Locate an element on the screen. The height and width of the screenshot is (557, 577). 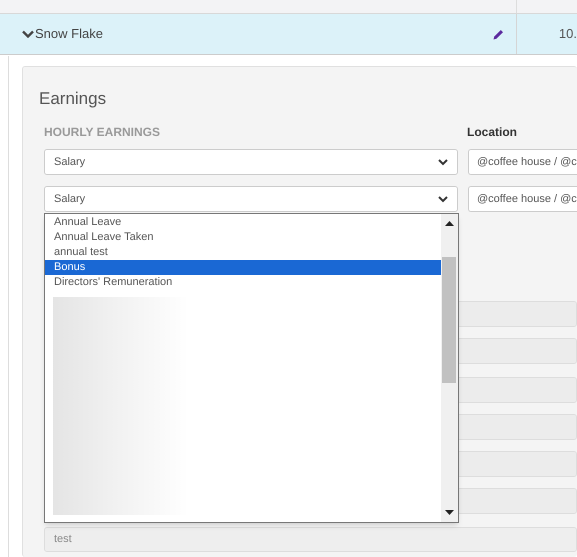
dropdown-option: annual test is located at coordinates (243, 252).